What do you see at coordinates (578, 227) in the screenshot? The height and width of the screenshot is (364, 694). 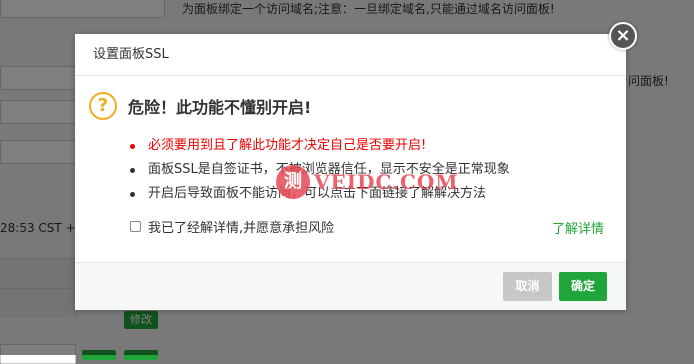 I see `learn-more-link: 了解详情` at bounding box center [578, 227].